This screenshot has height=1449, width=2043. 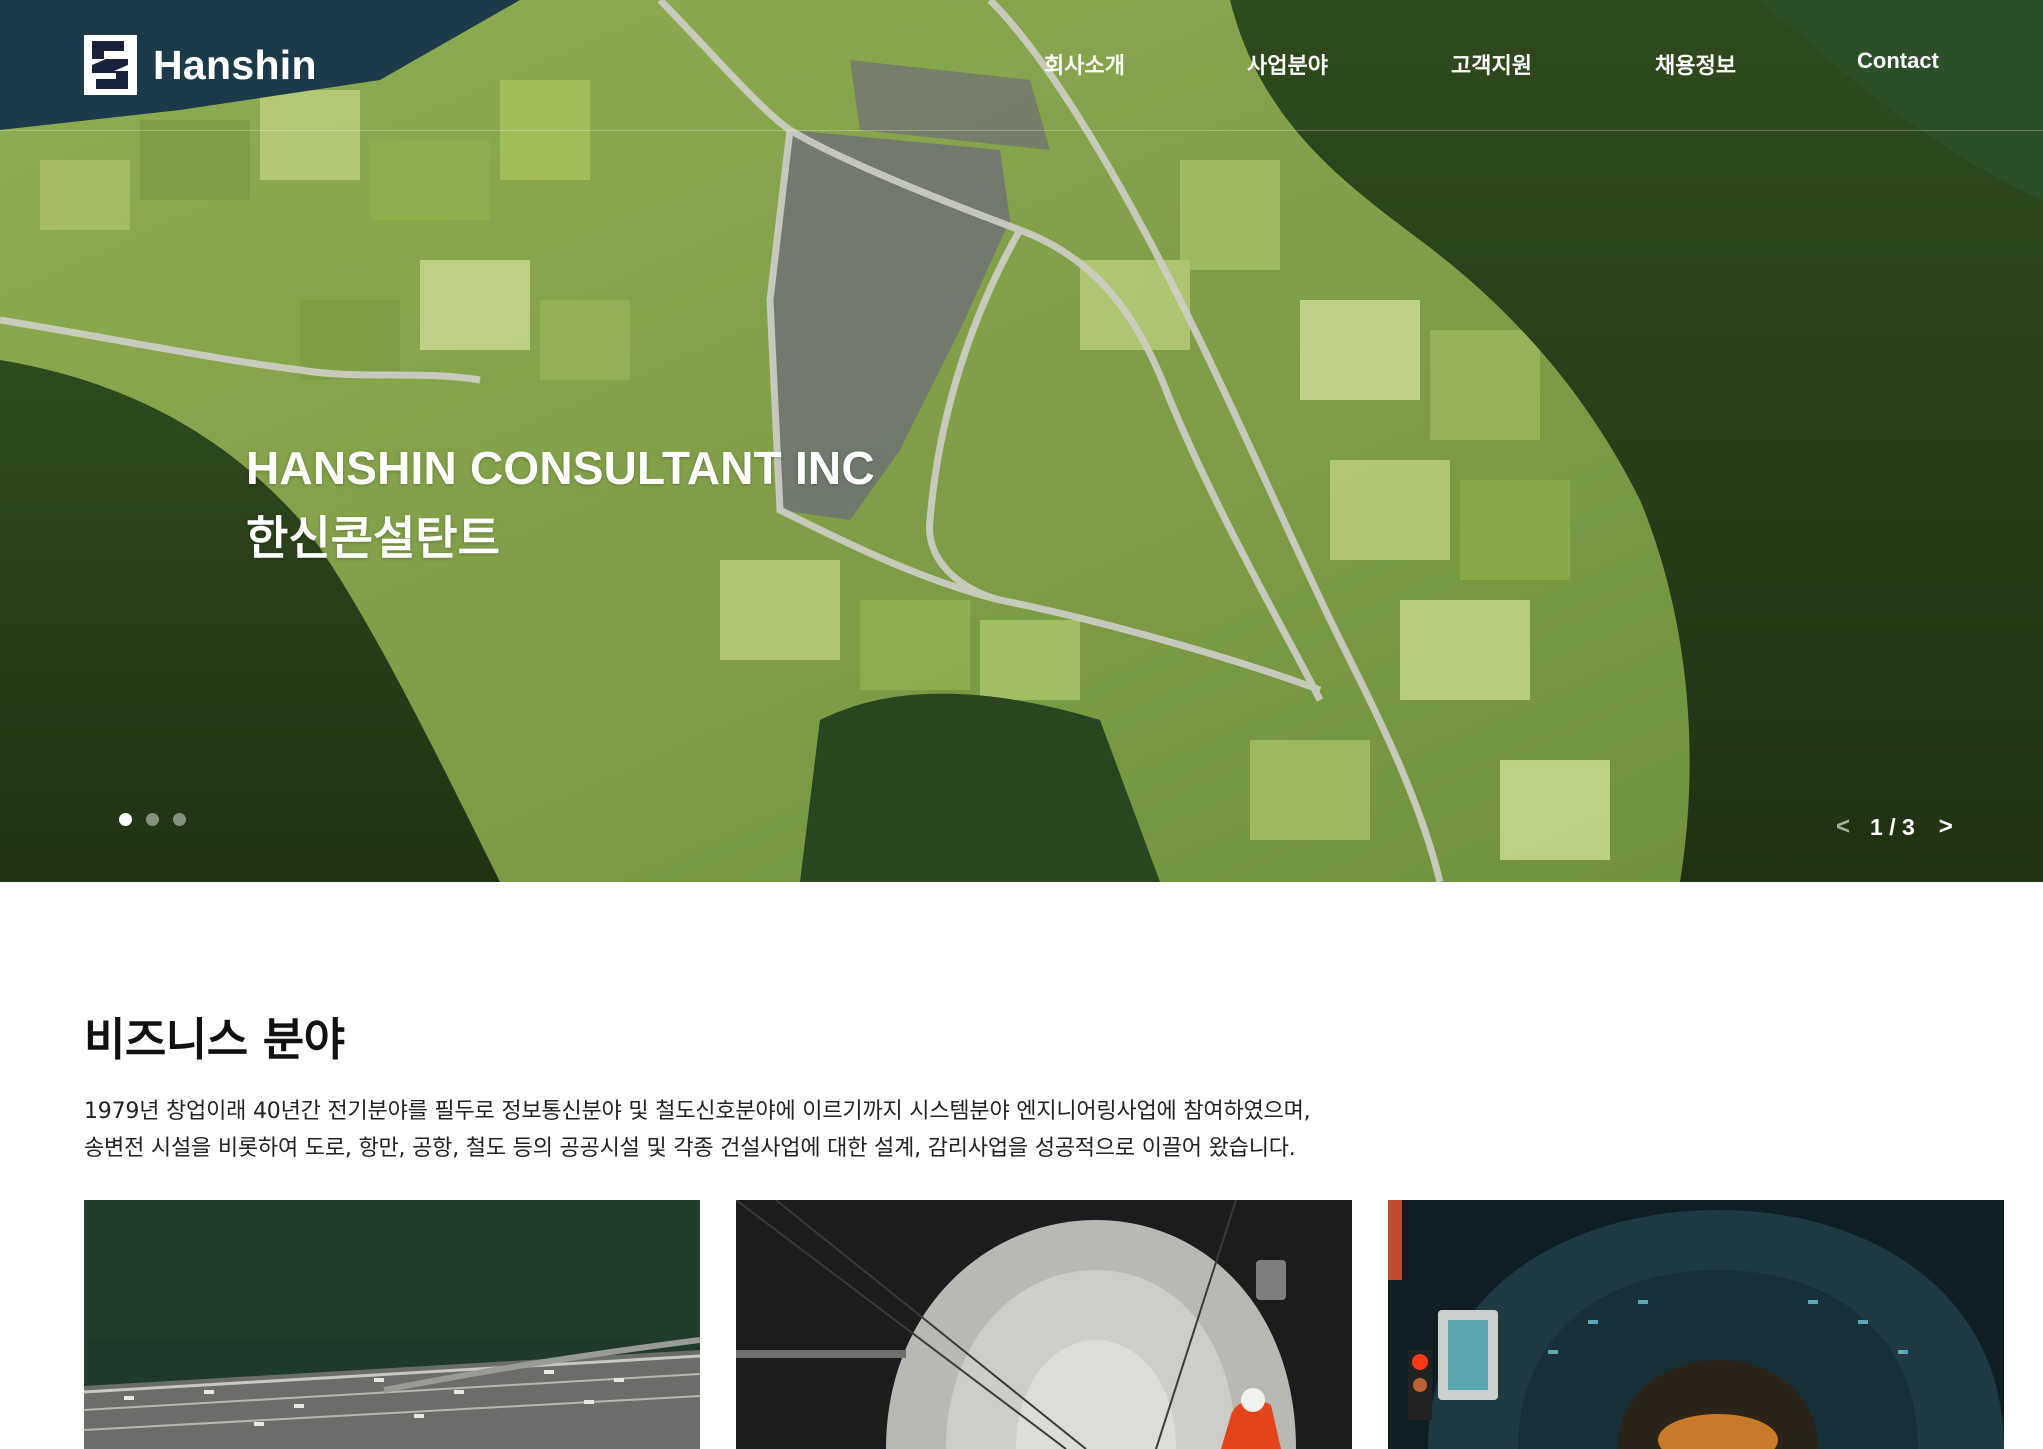 I want to click on tunnel-worker-image, so click(x=1044, y=1324).